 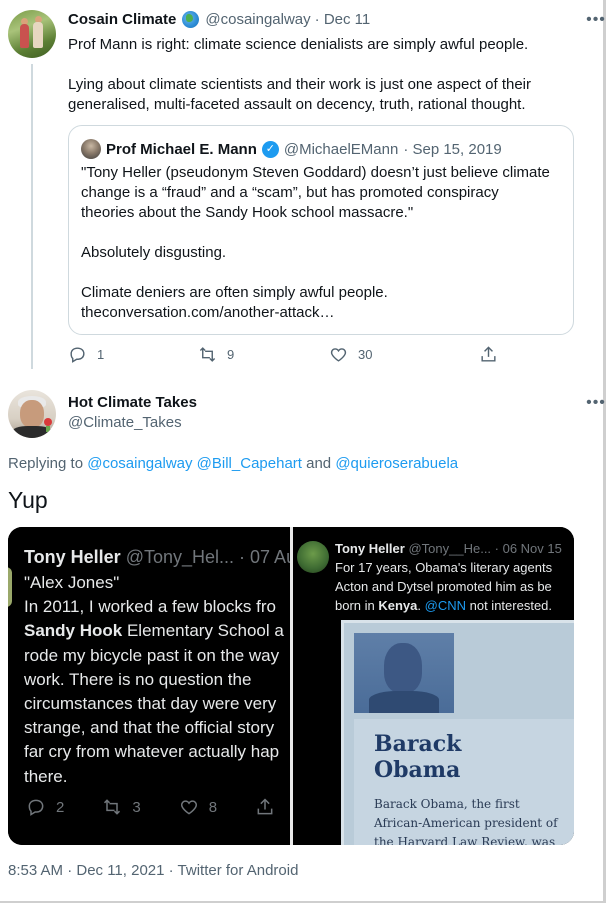 What do you see at coordinates (509, 605) in the screenshot?
I see `right-text-fragment: not interested.` at bounding box center [509, 605].